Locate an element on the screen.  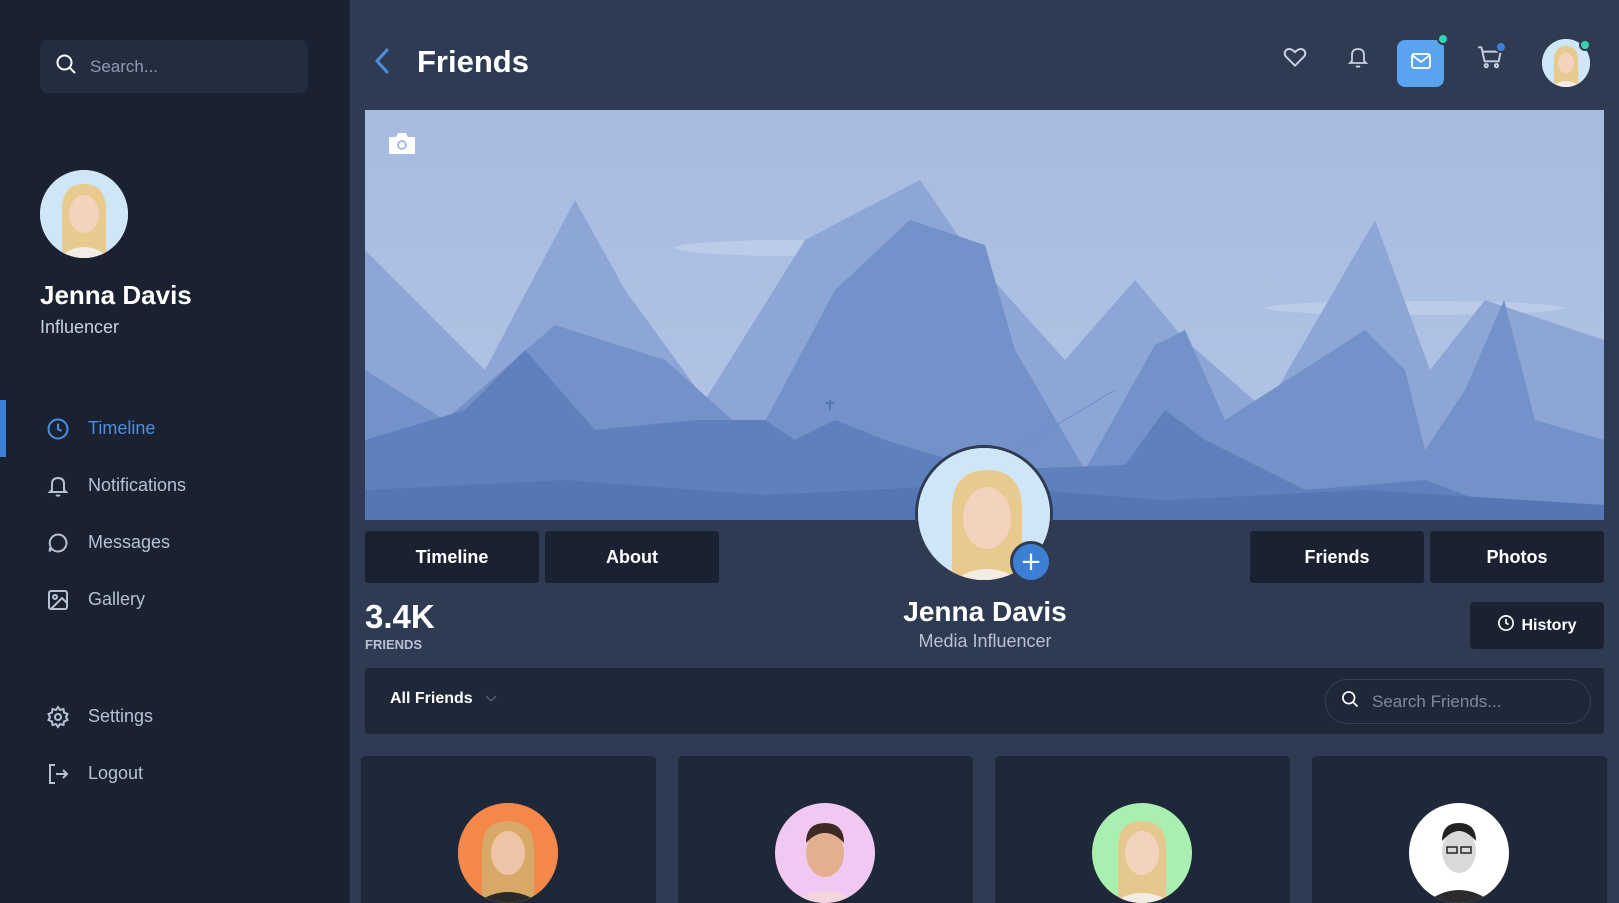
user-online-dot is located at coordinates (1585, 45).